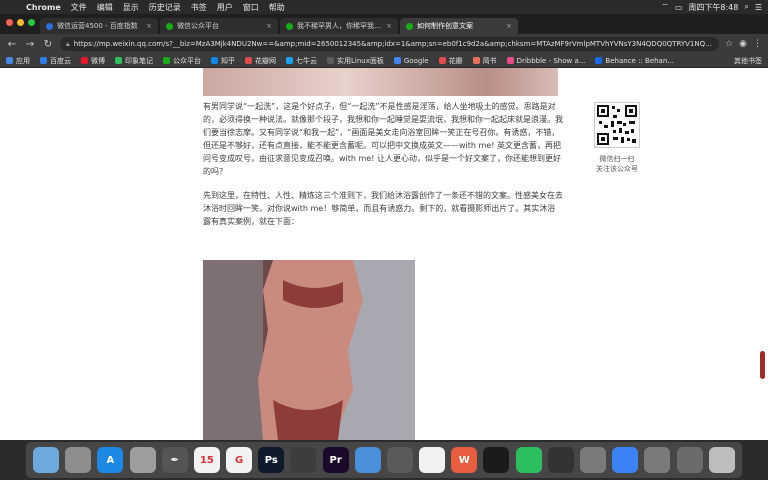 This screenshot has width=768, height=480. Describe the element at coordinates (593, 460) in the screenshot. I see `archive-icon` at that location.